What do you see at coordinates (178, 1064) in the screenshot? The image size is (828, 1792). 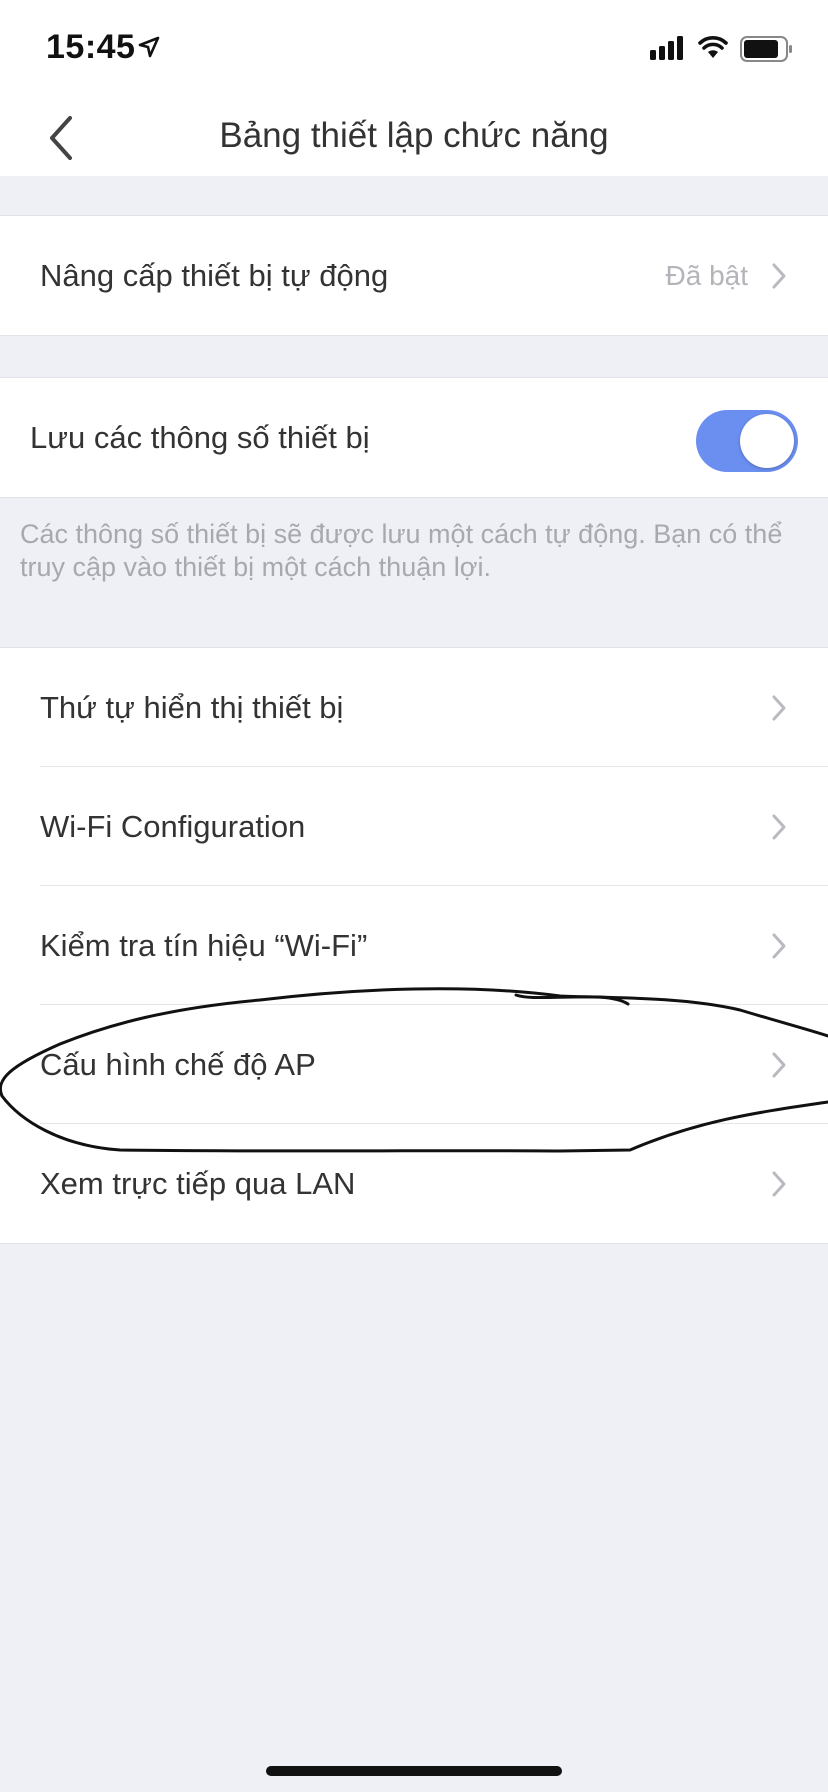 I see `menu-item-label: Cấu hình chế độ AP` at bounding box center [178, 1064].